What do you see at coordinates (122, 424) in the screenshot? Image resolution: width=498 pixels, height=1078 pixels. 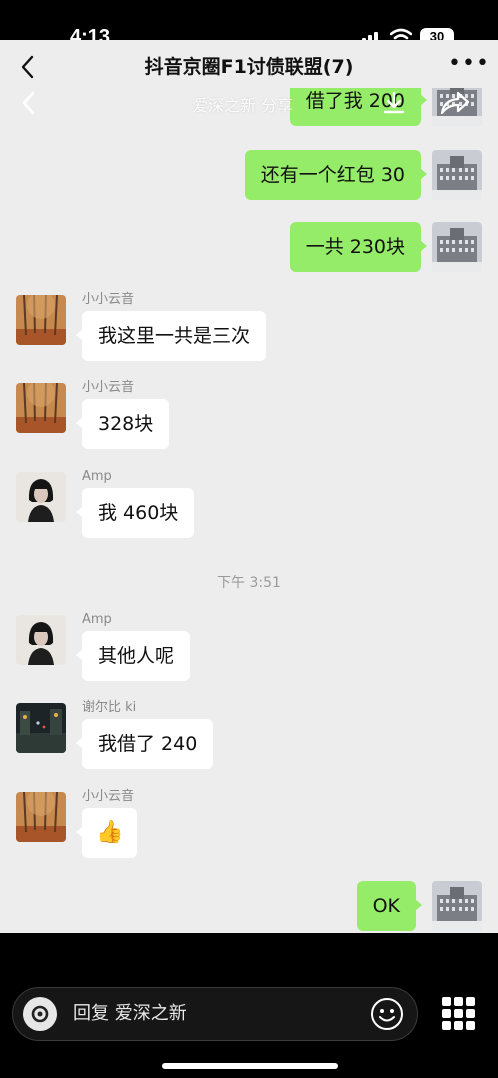 I see `message-bubble: 328块` at bounding box center [122, 424].